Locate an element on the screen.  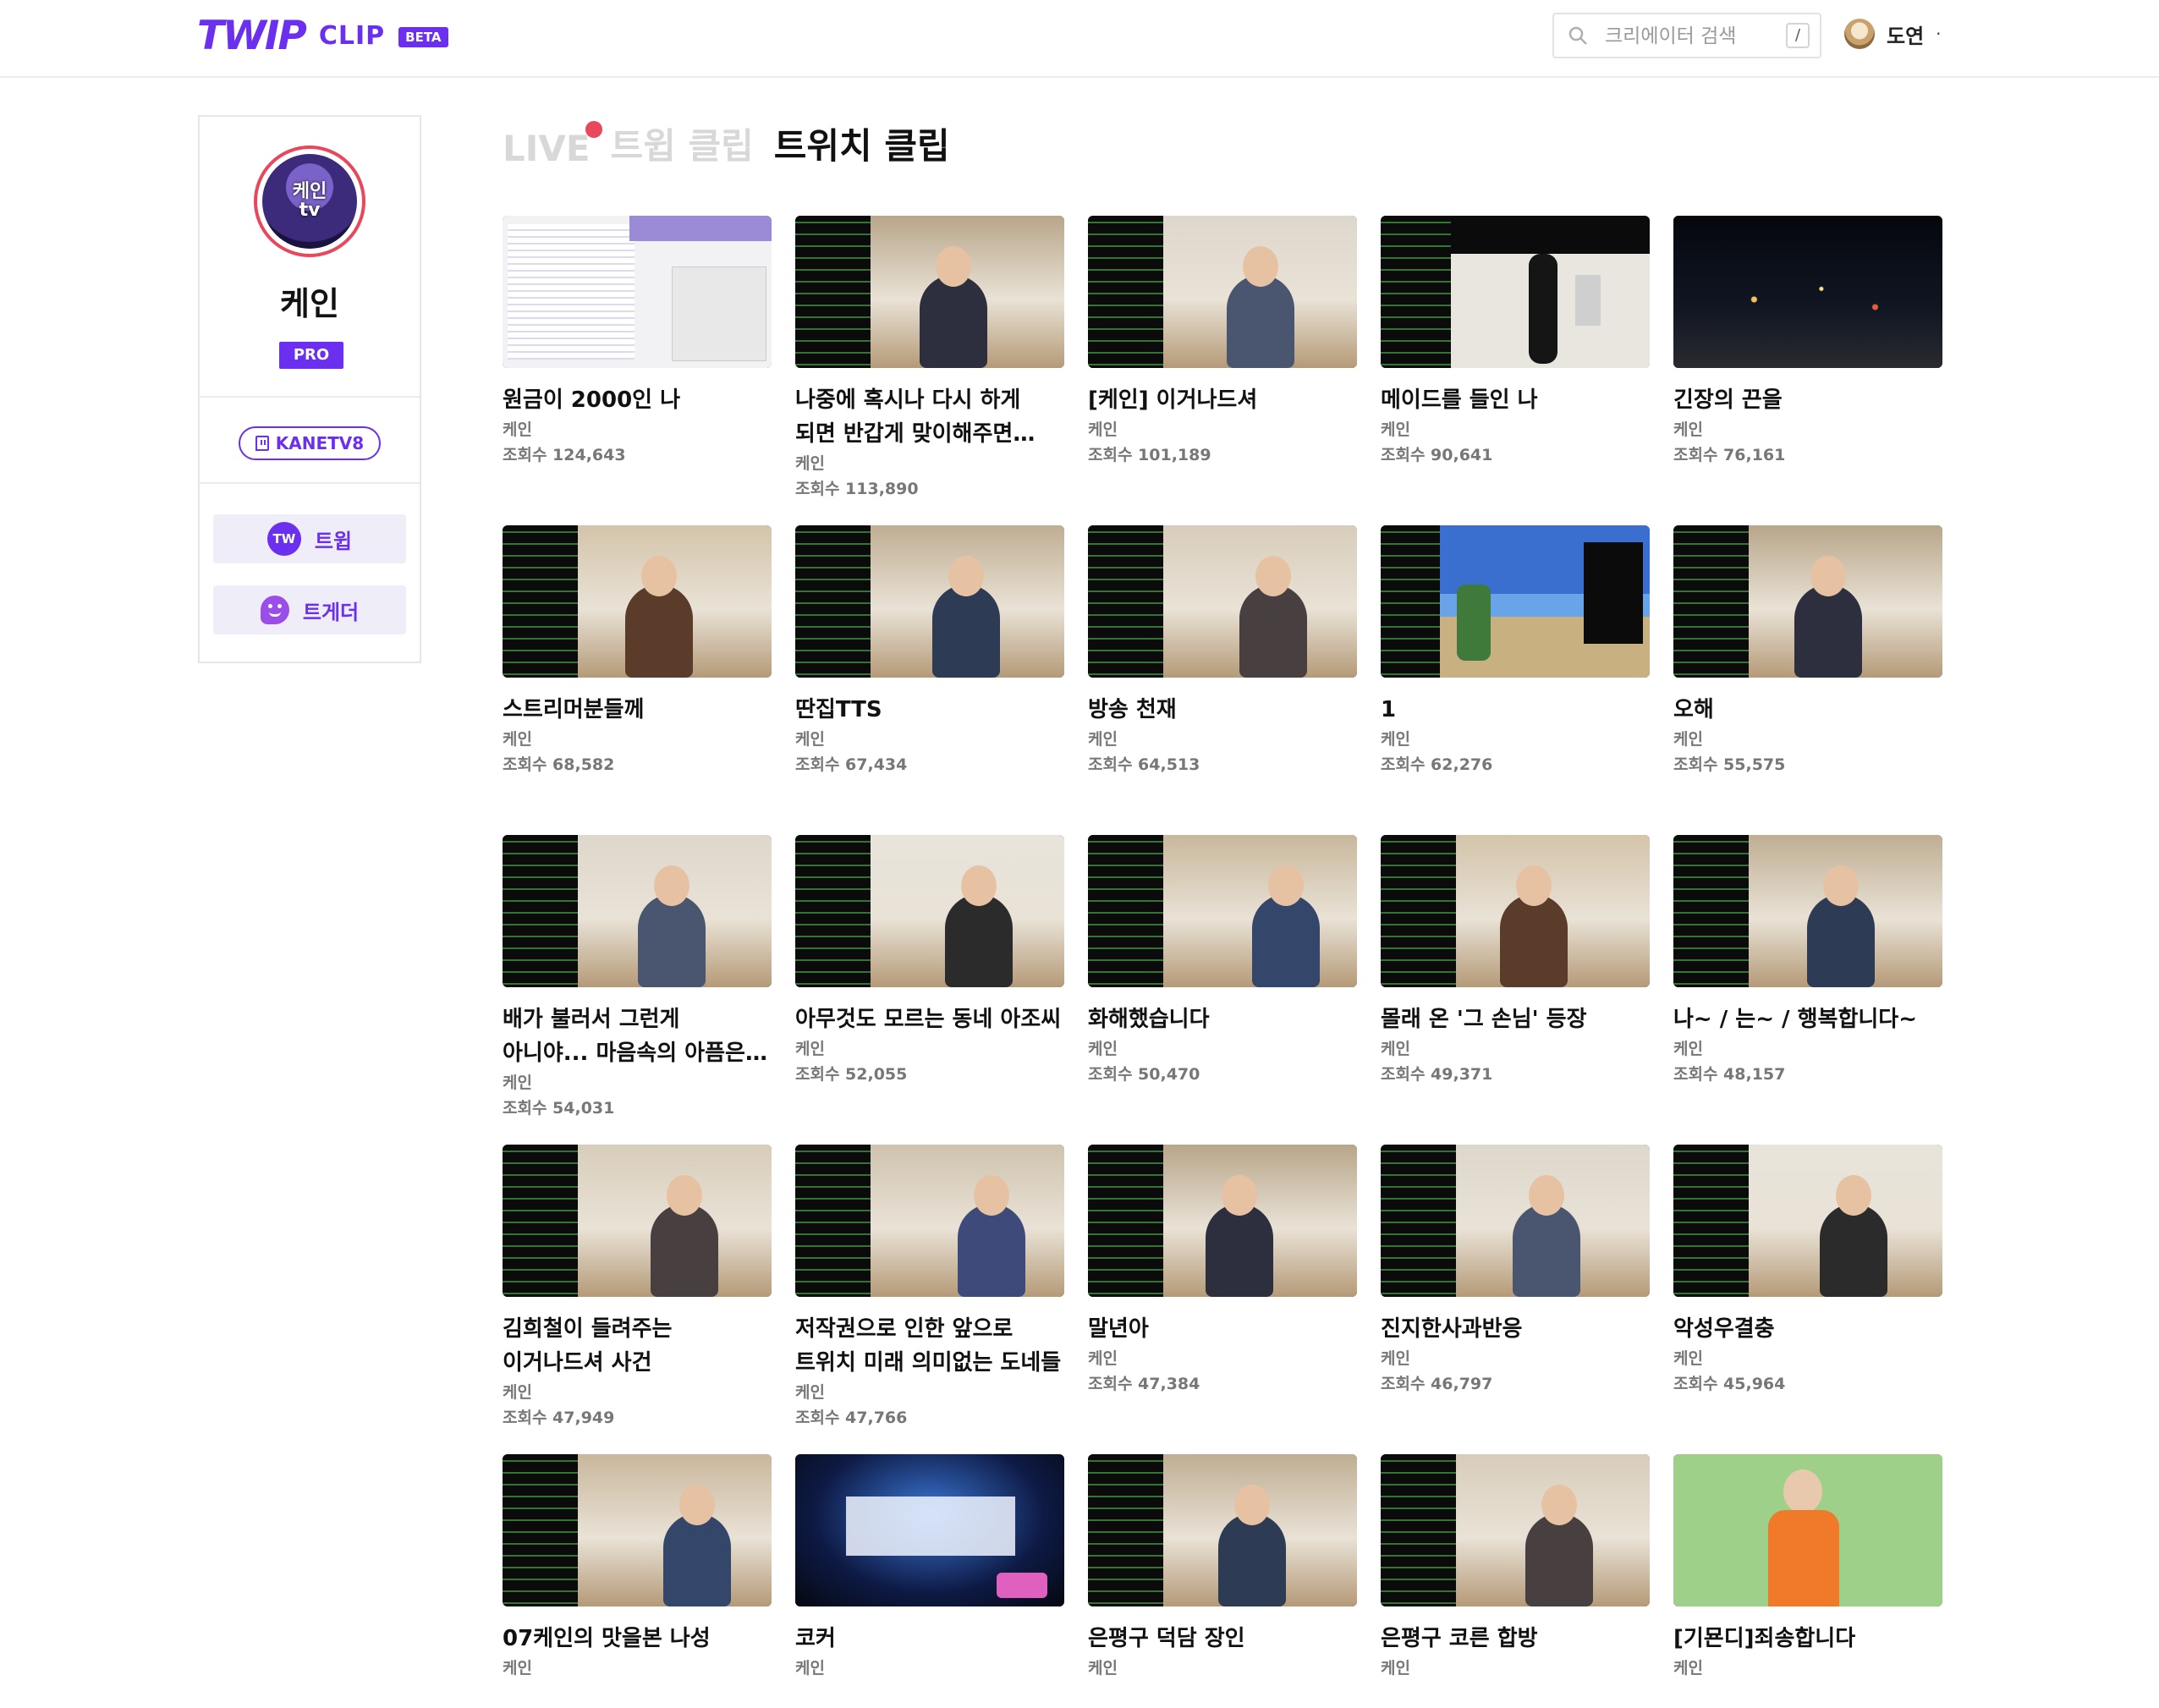
clip-title: 긴장의 끈을 is located at coordinates (1808, 400).